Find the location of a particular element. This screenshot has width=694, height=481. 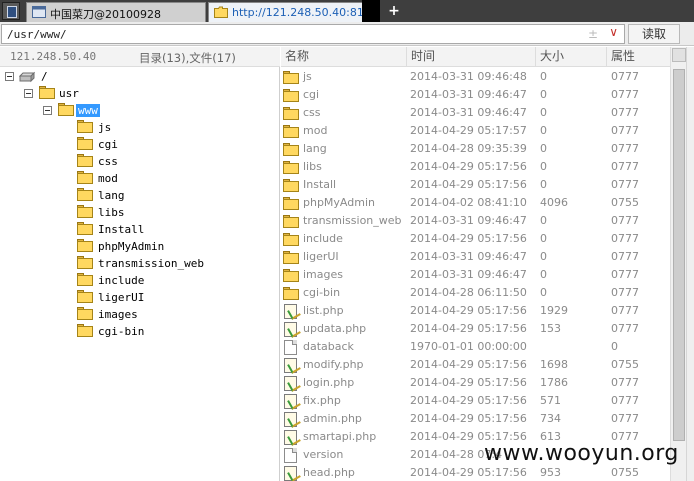

tree-node-include: include is located at coordinates (172, 281).